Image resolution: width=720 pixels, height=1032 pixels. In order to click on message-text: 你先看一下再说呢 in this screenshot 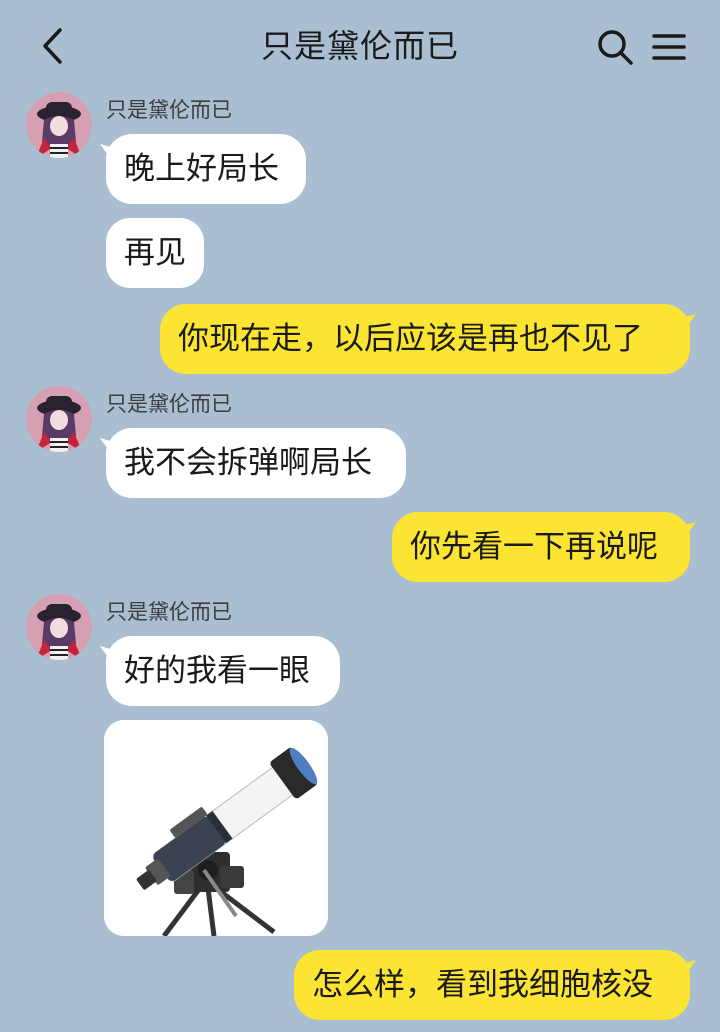, I will do `click(534, 547)`.